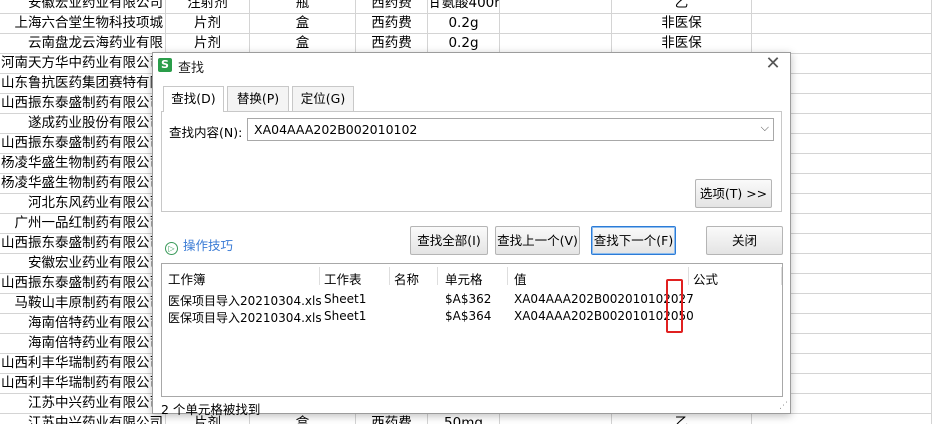 This screenshot has height=424, width=932. I want to click on column-header-name: 名称, so click(406, 278).